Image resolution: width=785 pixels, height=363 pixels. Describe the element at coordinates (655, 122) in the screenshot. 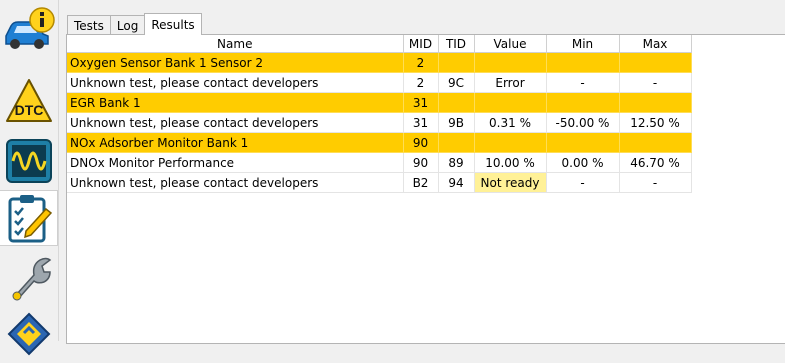

I see `cell-max: 12.50 %` at that location.